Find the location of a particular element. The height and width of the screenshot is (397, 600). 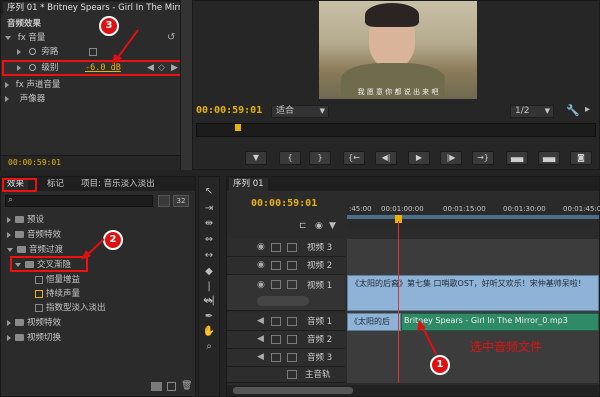

pen-tool-icon: ✒ is located at coordinates (209, 317).